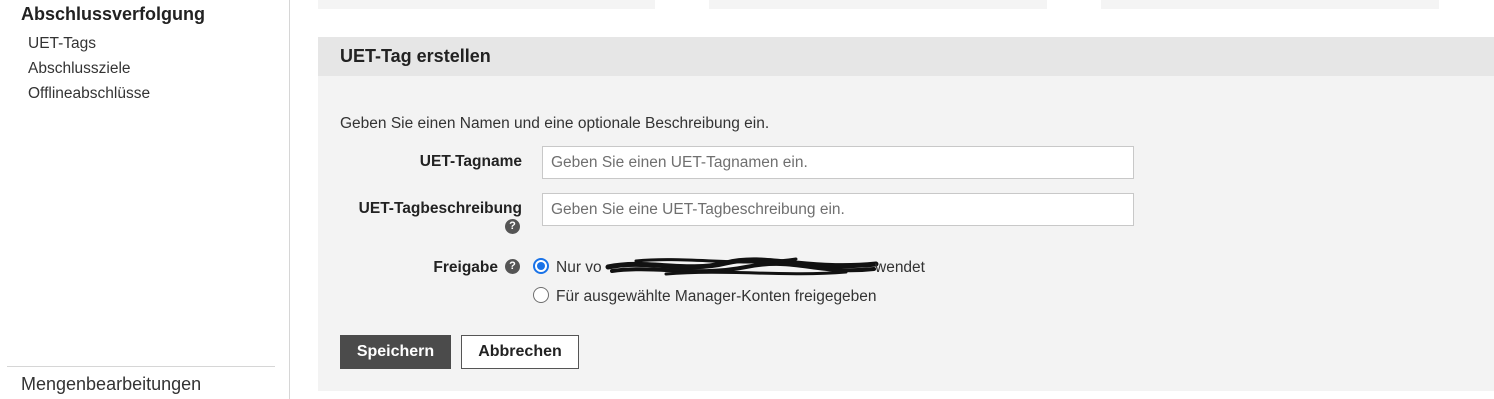 The width and height of the screenshot is (1494, 399). I want to click on uet-tag-name-label: UET-Tagname, so click(470, 161).